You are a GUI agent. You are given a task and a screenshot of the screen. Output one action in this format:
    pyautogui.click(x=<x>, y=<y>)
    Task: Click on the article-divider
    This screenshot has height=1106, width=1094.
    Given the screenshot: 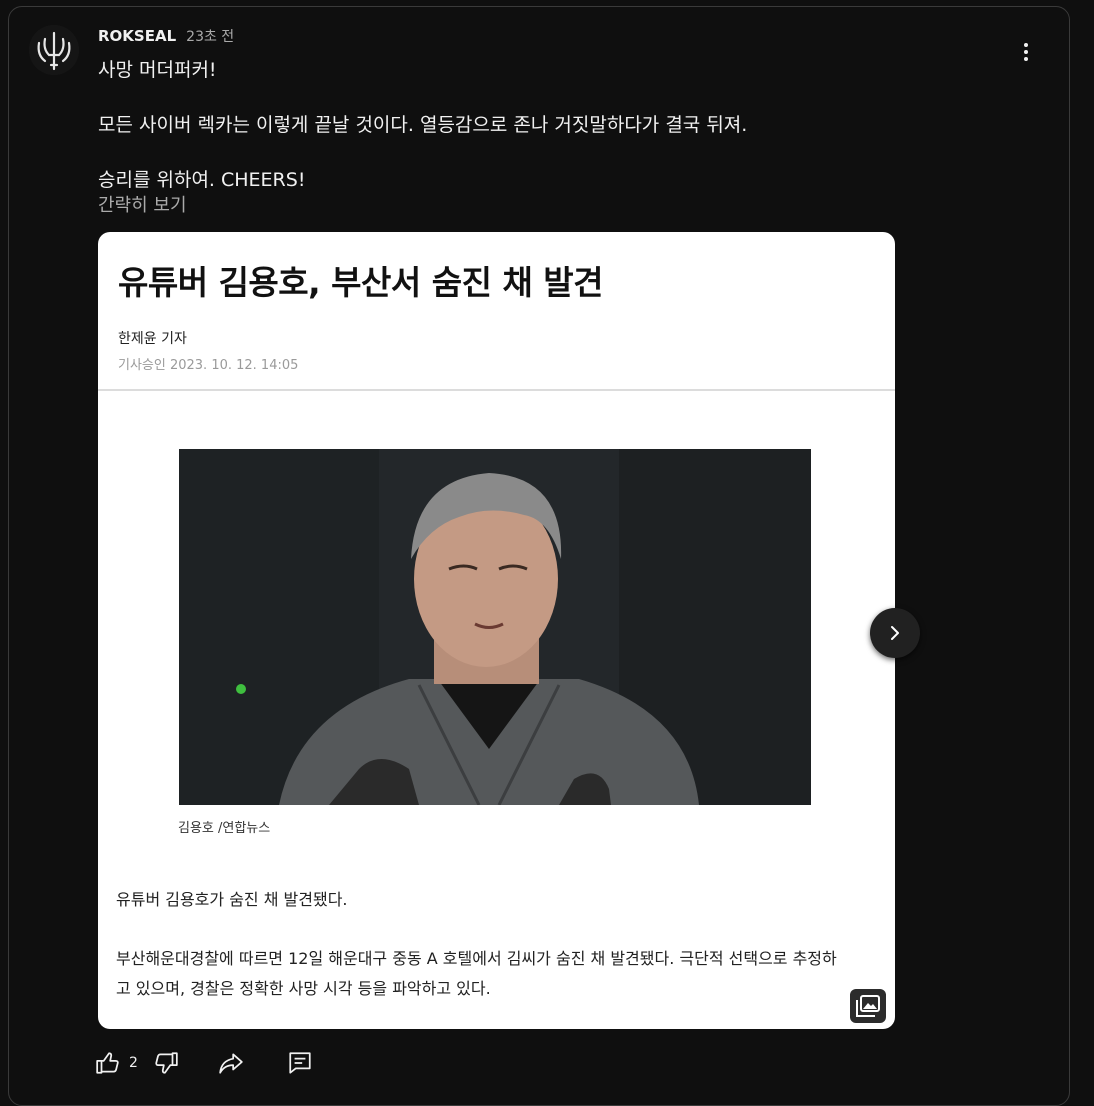 What is the action you would take?
    pyautogui.click(x=496, y=390)
    